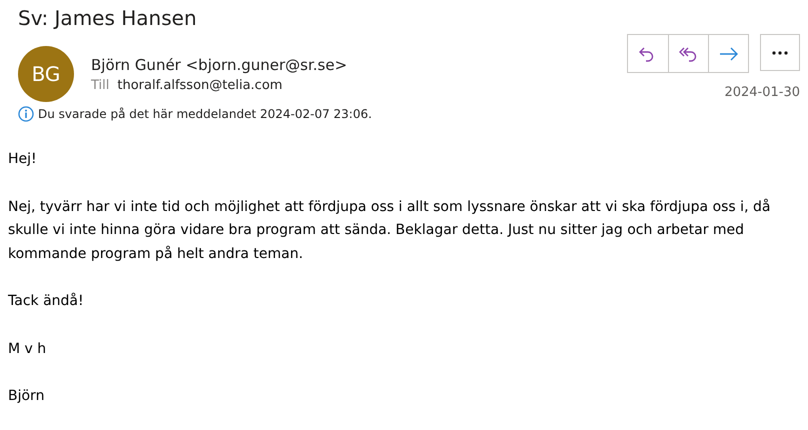 The height and width of the screenshot is (430, 808). I want to click on body-paragraph: Nej, tyvärr har vi inte tid och möjlighet att fördjupa oss i allt som lyssnare önskar att vi ska fördjupa oss i, då skulle vi inte hinna göra vidare bra program att sända. Beklagar detta. Just nu sitter jag och arbetar med kommande program på helt andra teman., so click(390, 231).